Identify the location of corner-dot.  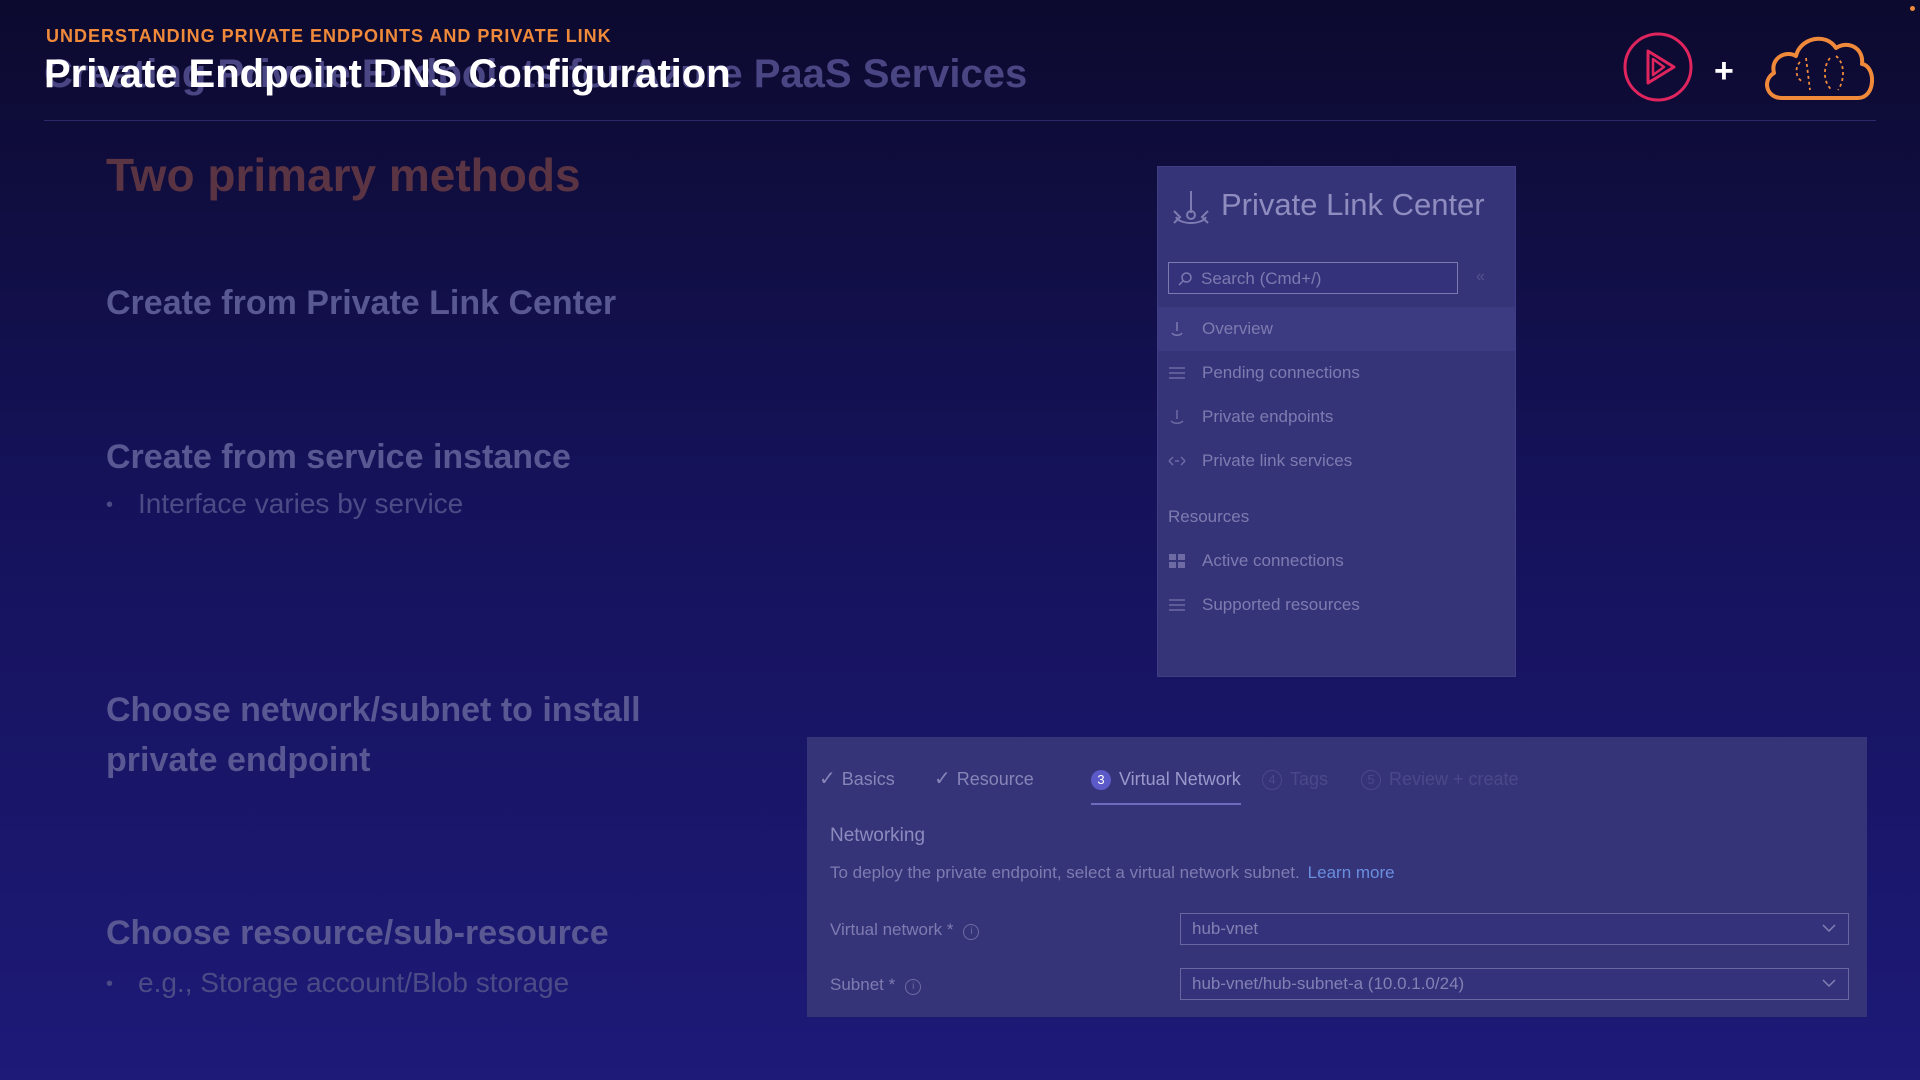
(1912, 8).